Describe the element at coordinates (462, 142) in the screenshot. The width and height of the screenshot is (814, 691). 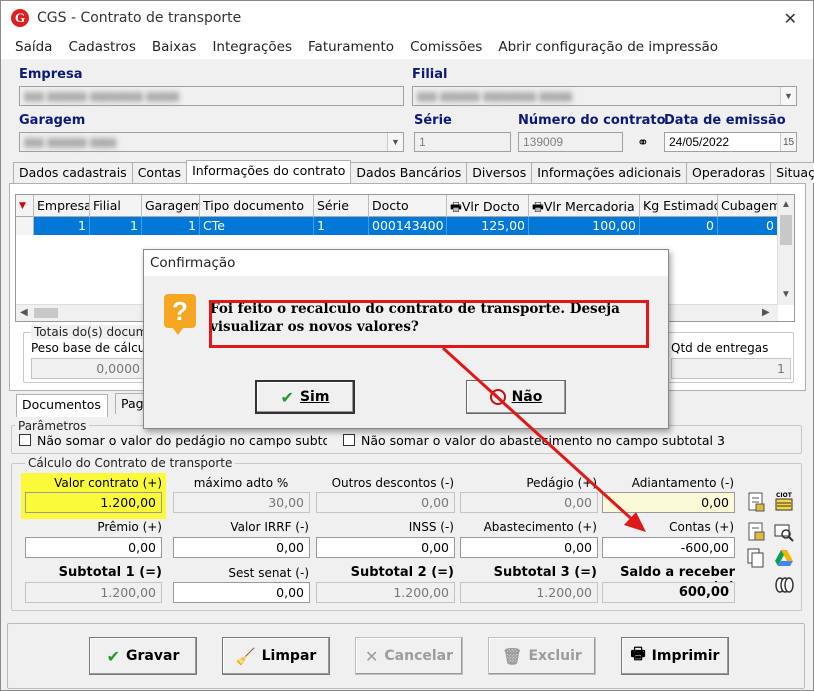
I see `serie-field: 1` at that location.